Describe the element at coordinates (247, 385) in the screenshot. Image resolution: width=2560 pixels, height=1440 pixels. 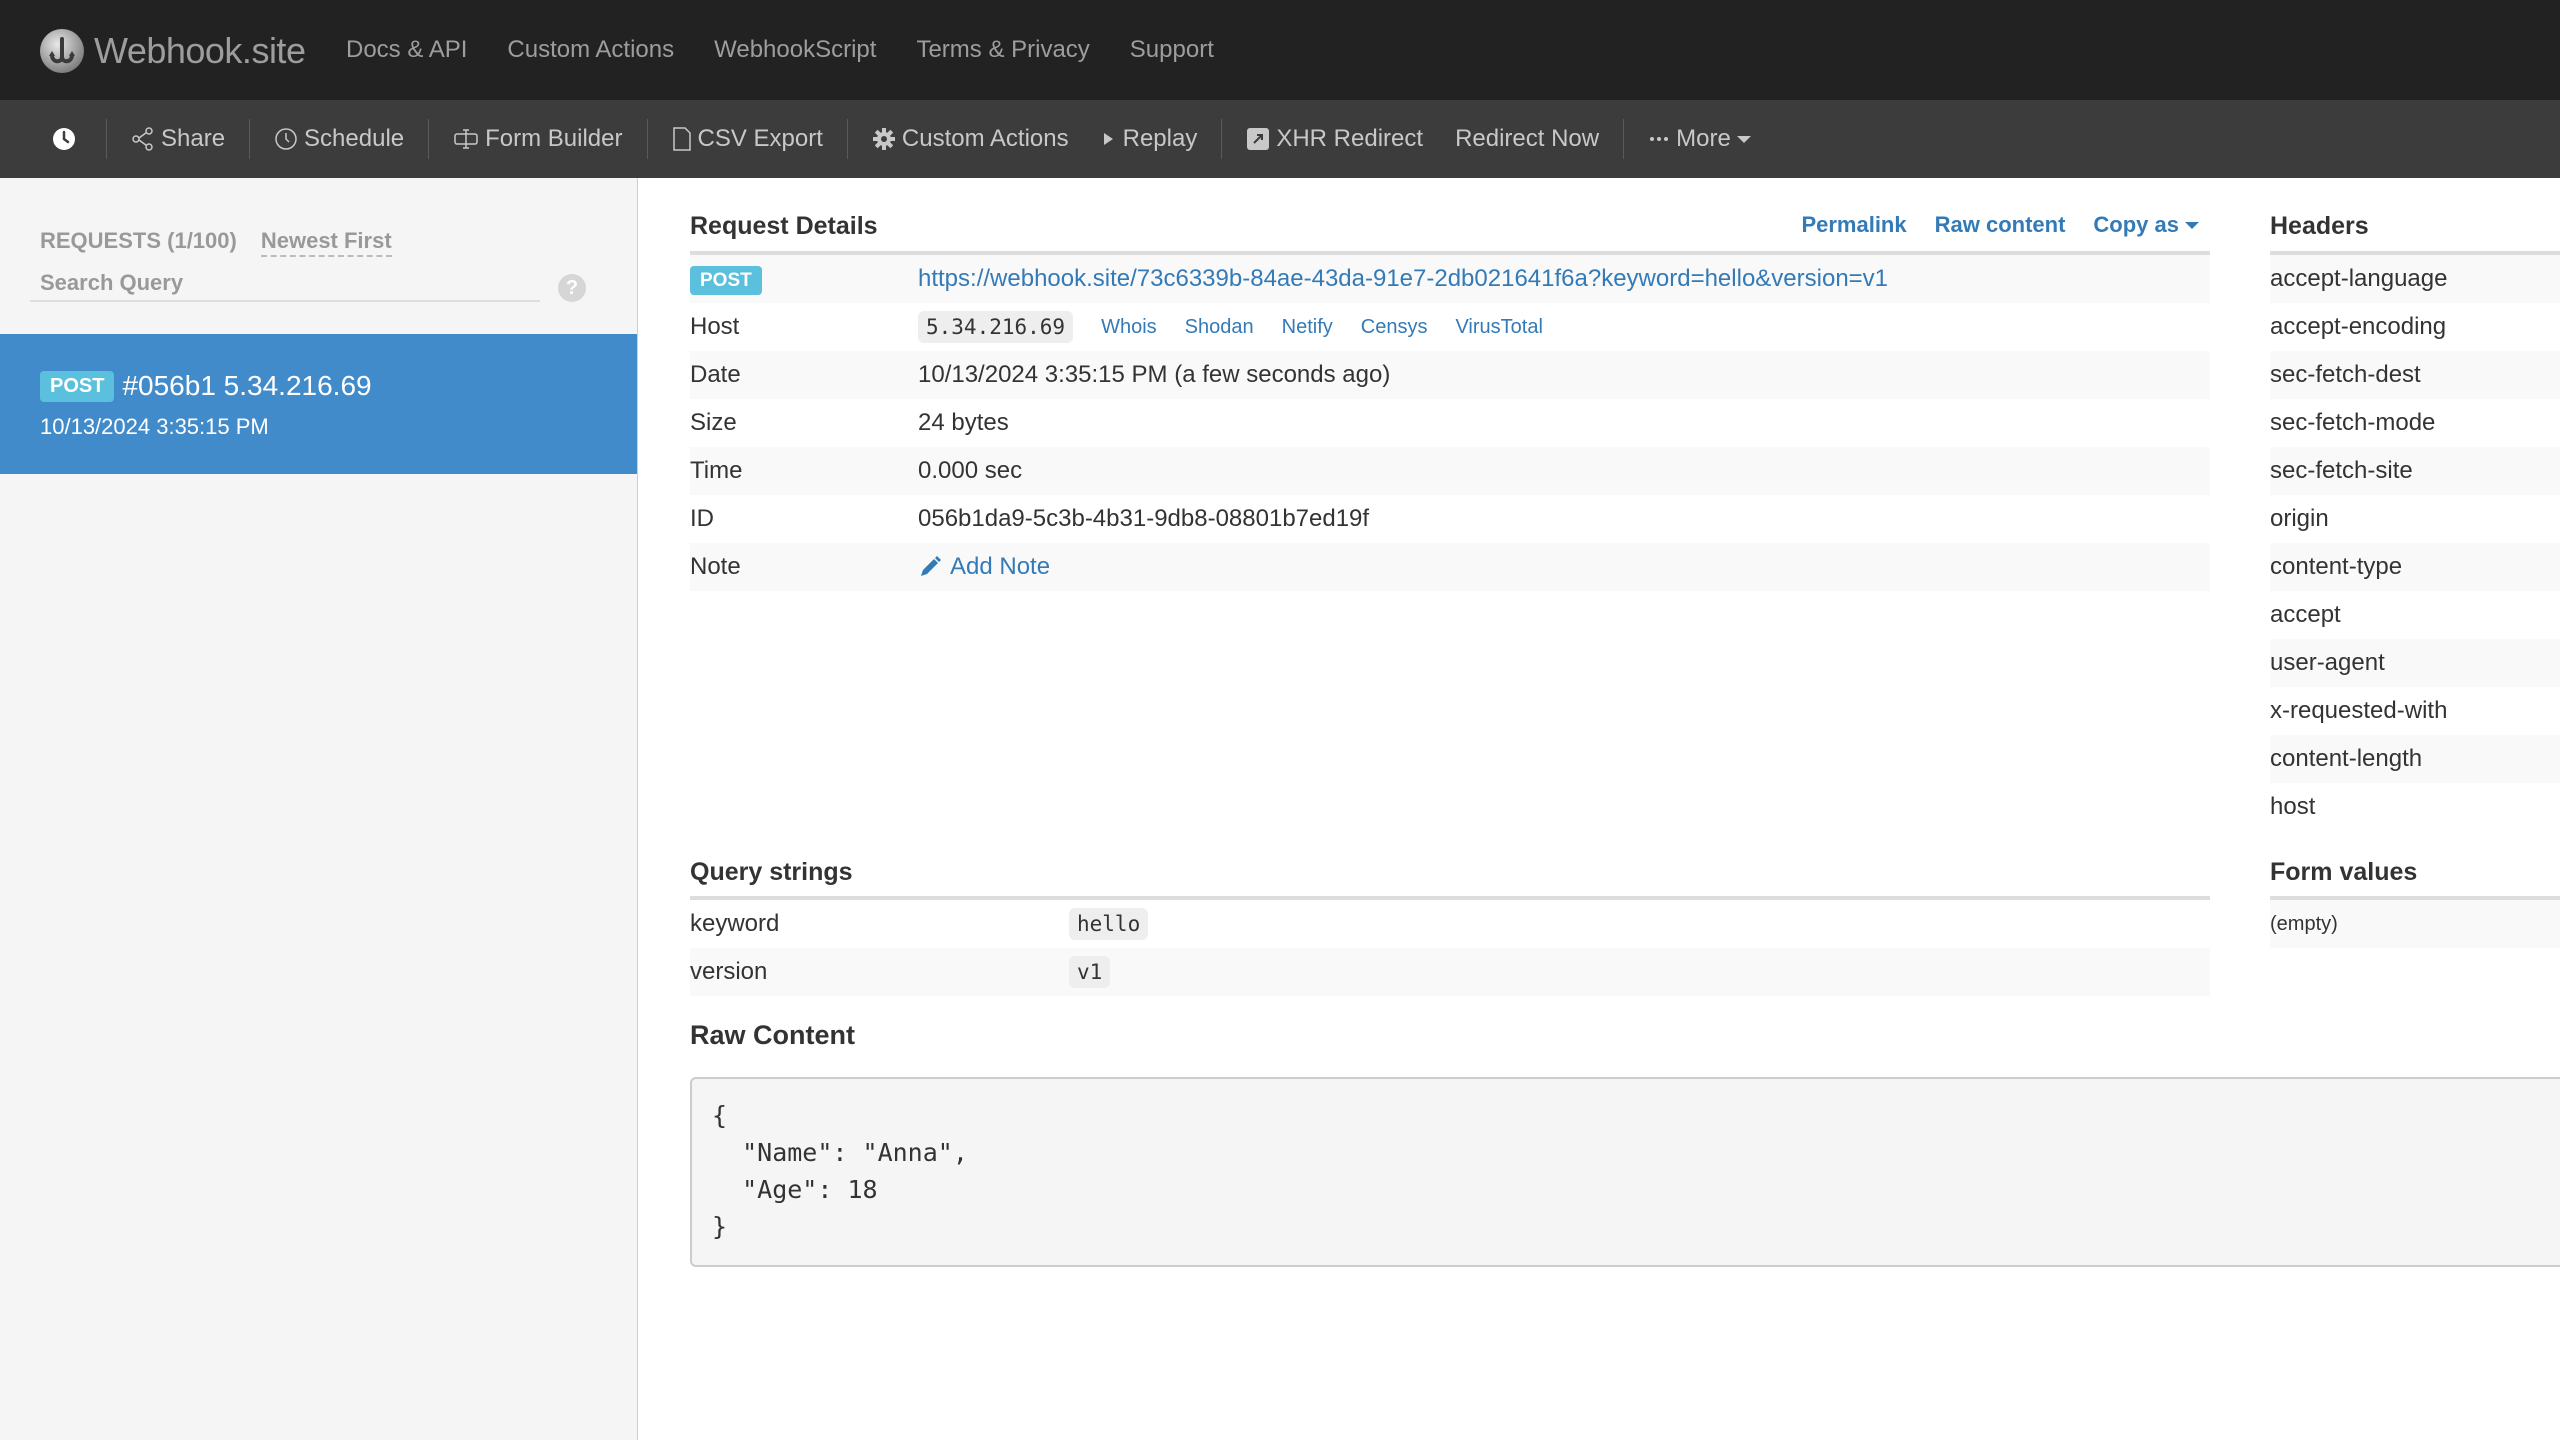
I see `request-title: #056b1 5.34.216.69` at that location.